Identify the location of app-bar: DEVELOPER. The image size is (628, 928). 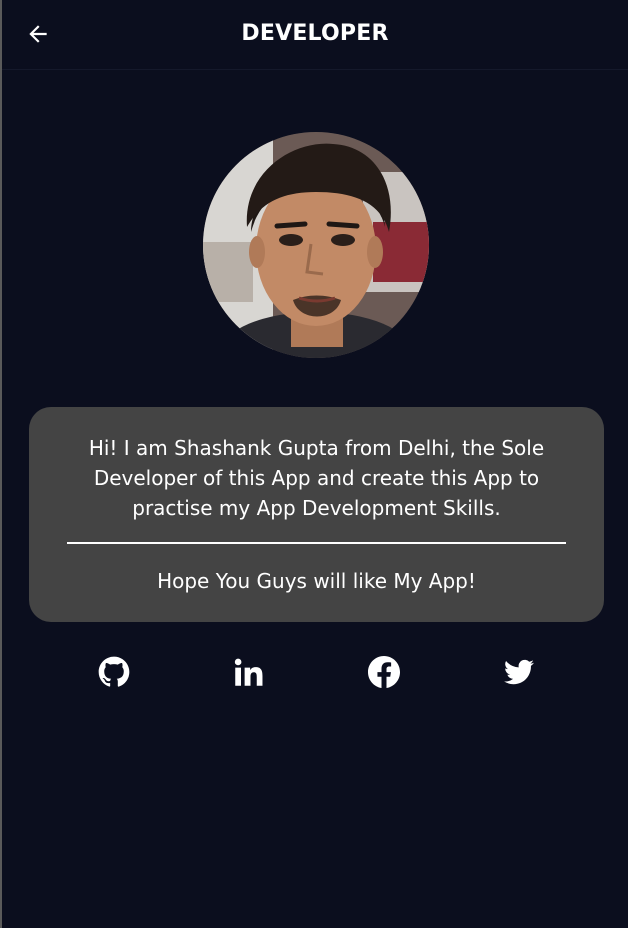
(315, 35).